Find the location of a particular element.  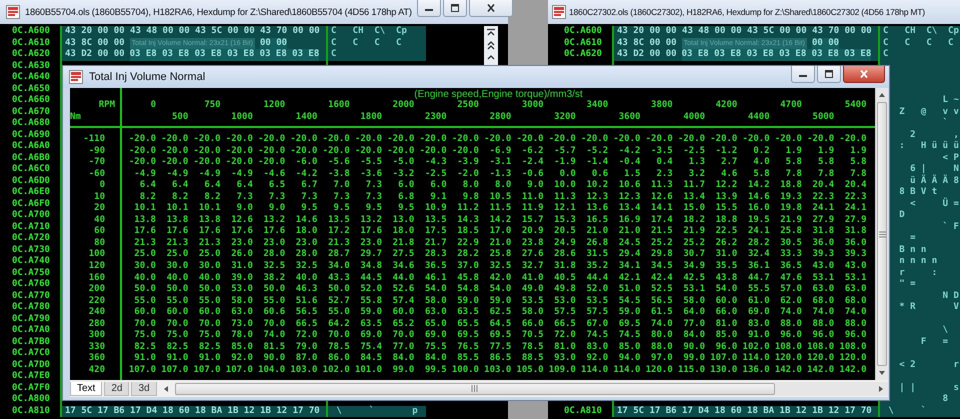

table-cell-text: 13.4 is located at coordinates (694, 197).